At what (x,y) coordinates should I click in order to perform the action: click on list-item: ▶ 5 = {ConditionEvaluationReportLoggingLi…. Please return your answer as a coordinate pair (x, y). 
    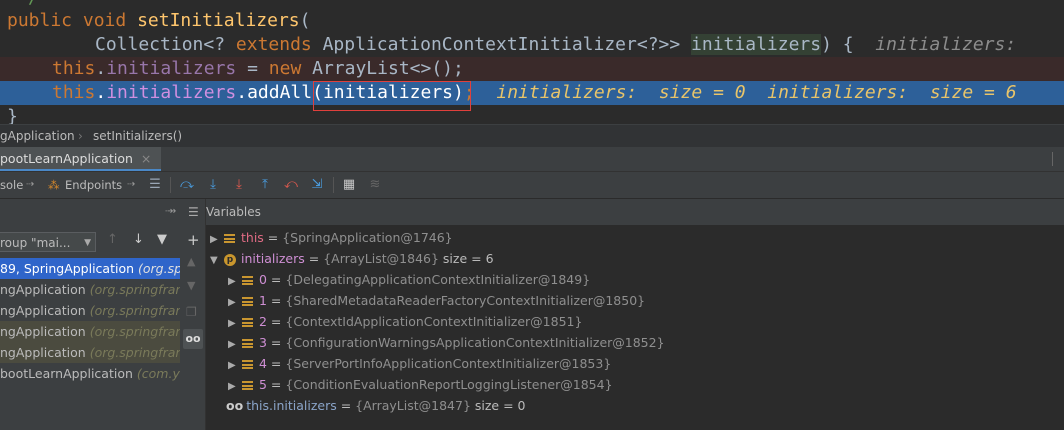
    Looking at the image, I should click on (420, 384).